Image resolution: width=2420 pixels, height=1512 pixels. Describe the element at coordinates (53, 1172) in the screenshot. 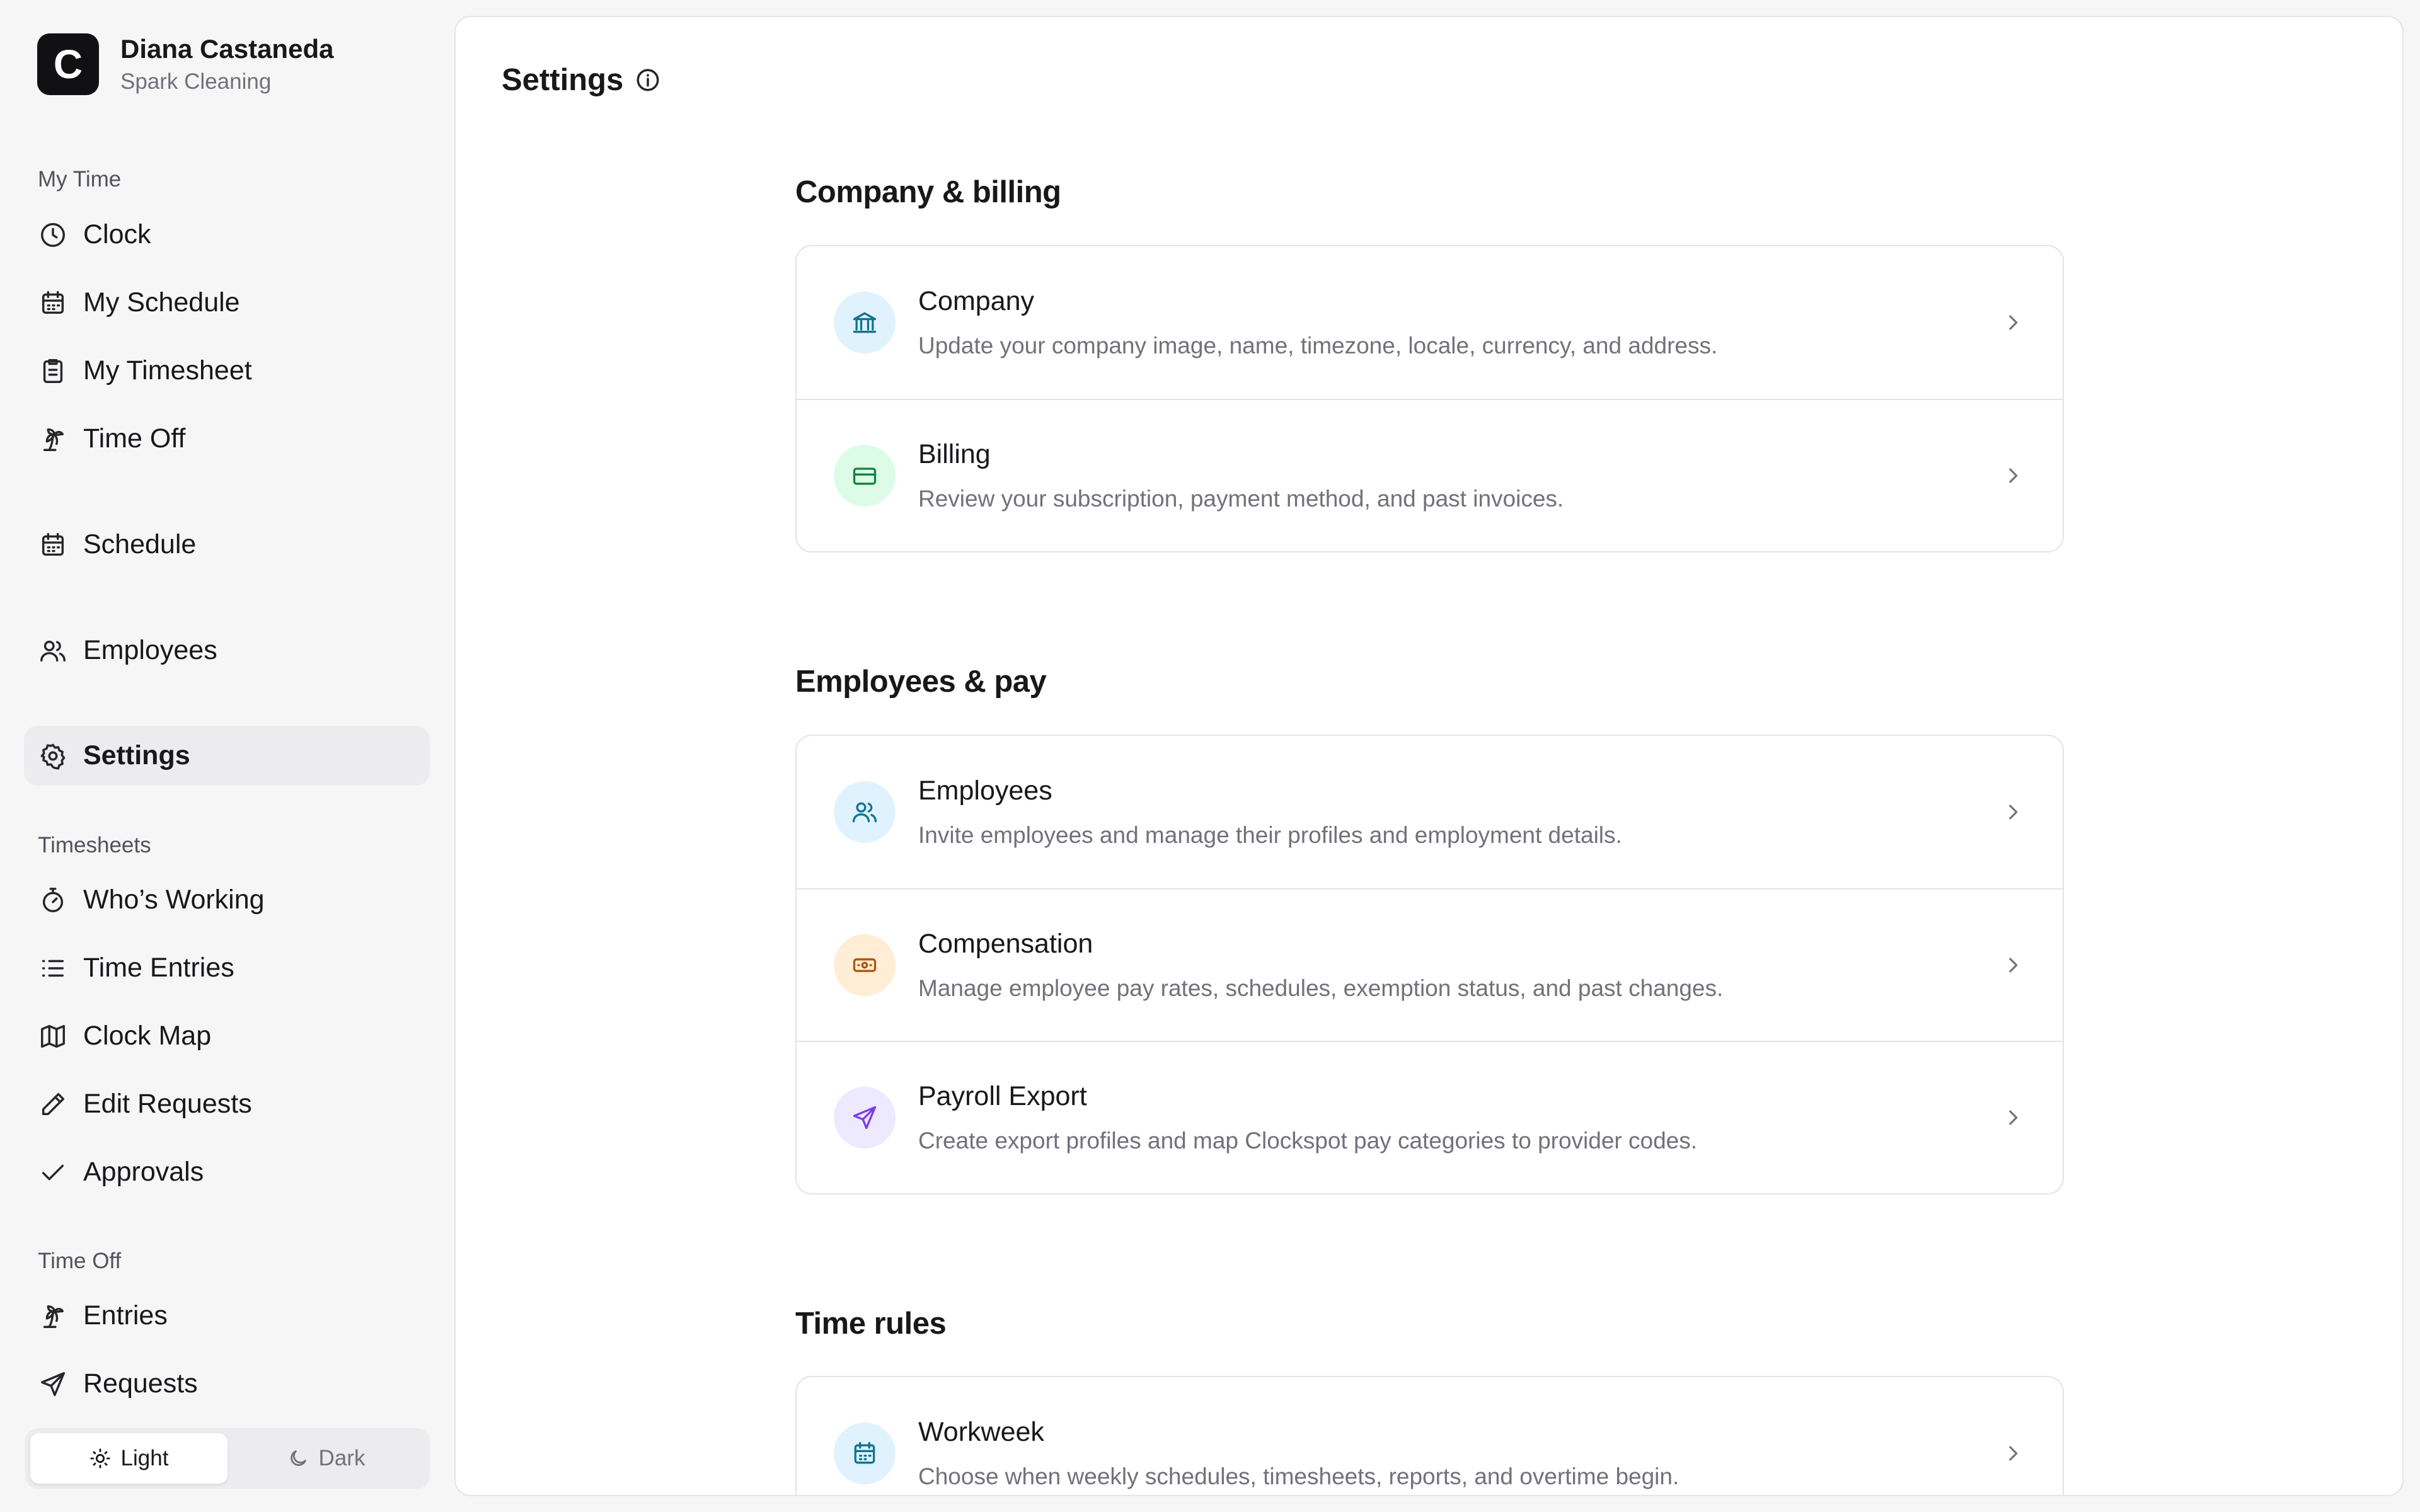

I see `check-icon` at that location.